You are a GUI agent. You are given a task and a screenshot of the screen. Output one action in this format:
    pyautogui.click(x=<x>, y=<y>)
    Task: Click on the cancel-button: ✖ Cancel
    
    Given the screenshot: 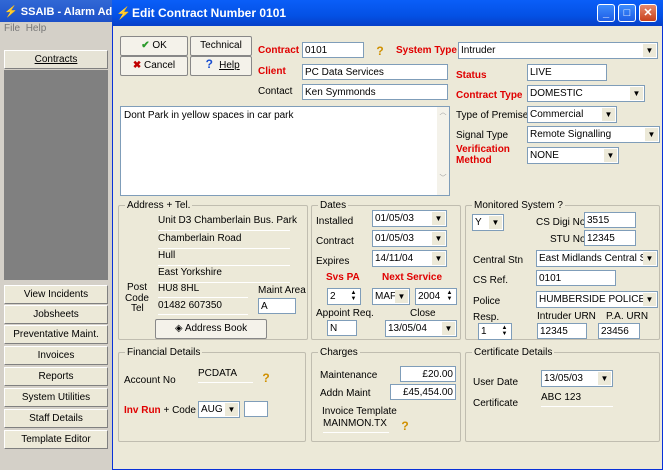 What is the action you would take?
    pyautogui.click(x=154, y=66)
    